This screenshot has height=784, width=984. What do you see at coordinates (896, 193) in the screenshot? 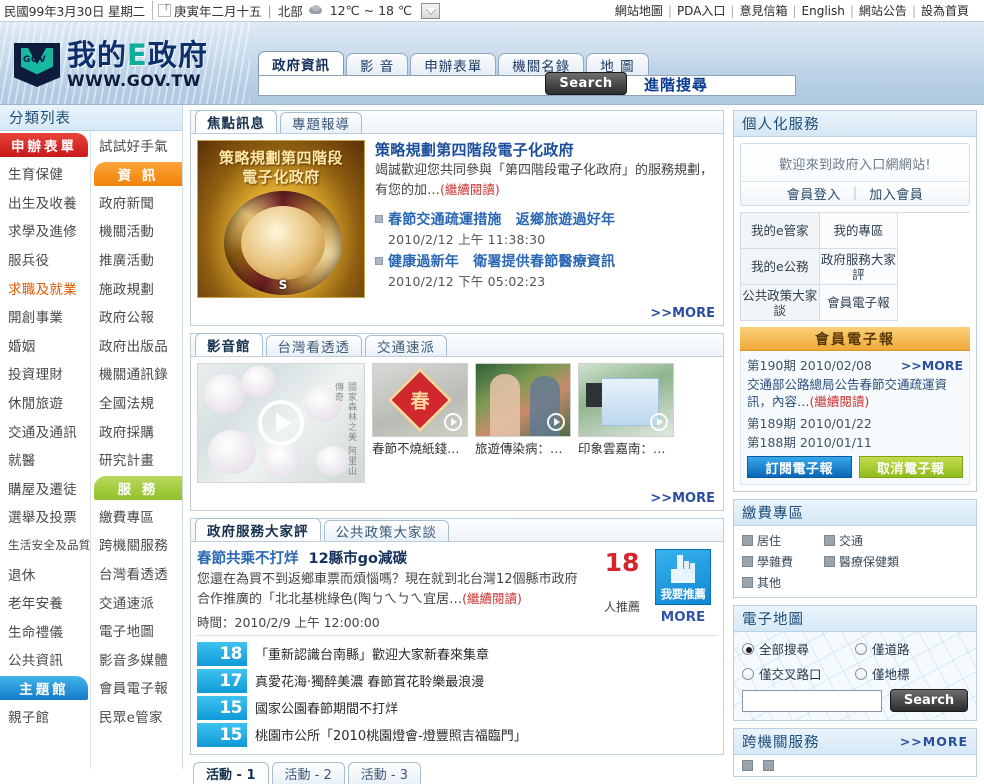
I see `member-register-link: 加入會員` at bounding box center [896, 193].